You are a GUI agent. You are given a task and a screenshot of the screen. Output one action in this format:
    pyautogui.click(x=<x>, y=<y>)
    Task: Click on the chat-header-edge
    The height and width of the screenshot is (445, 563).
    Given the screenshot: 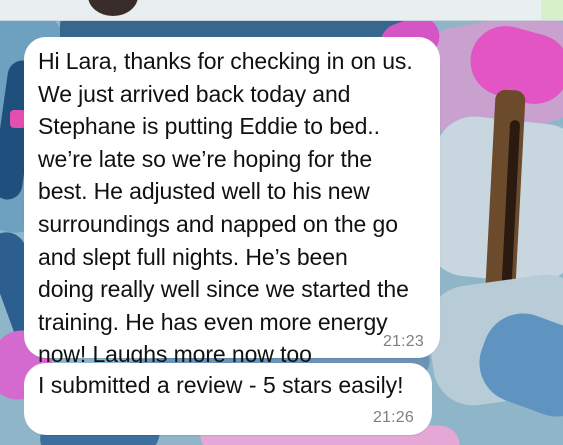 What is the action you would take?
    pyautogui.click(x=281, y=10)
    